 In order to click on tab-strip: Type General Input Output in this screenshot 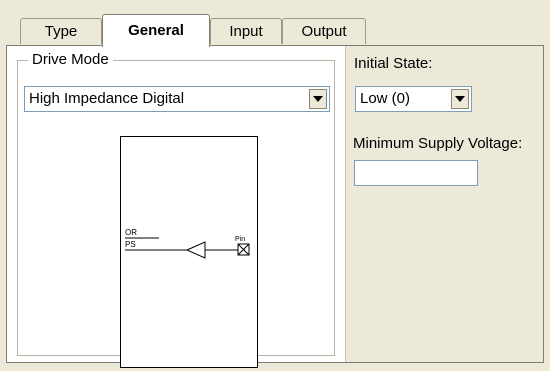, I will do `click(276, 30)`.